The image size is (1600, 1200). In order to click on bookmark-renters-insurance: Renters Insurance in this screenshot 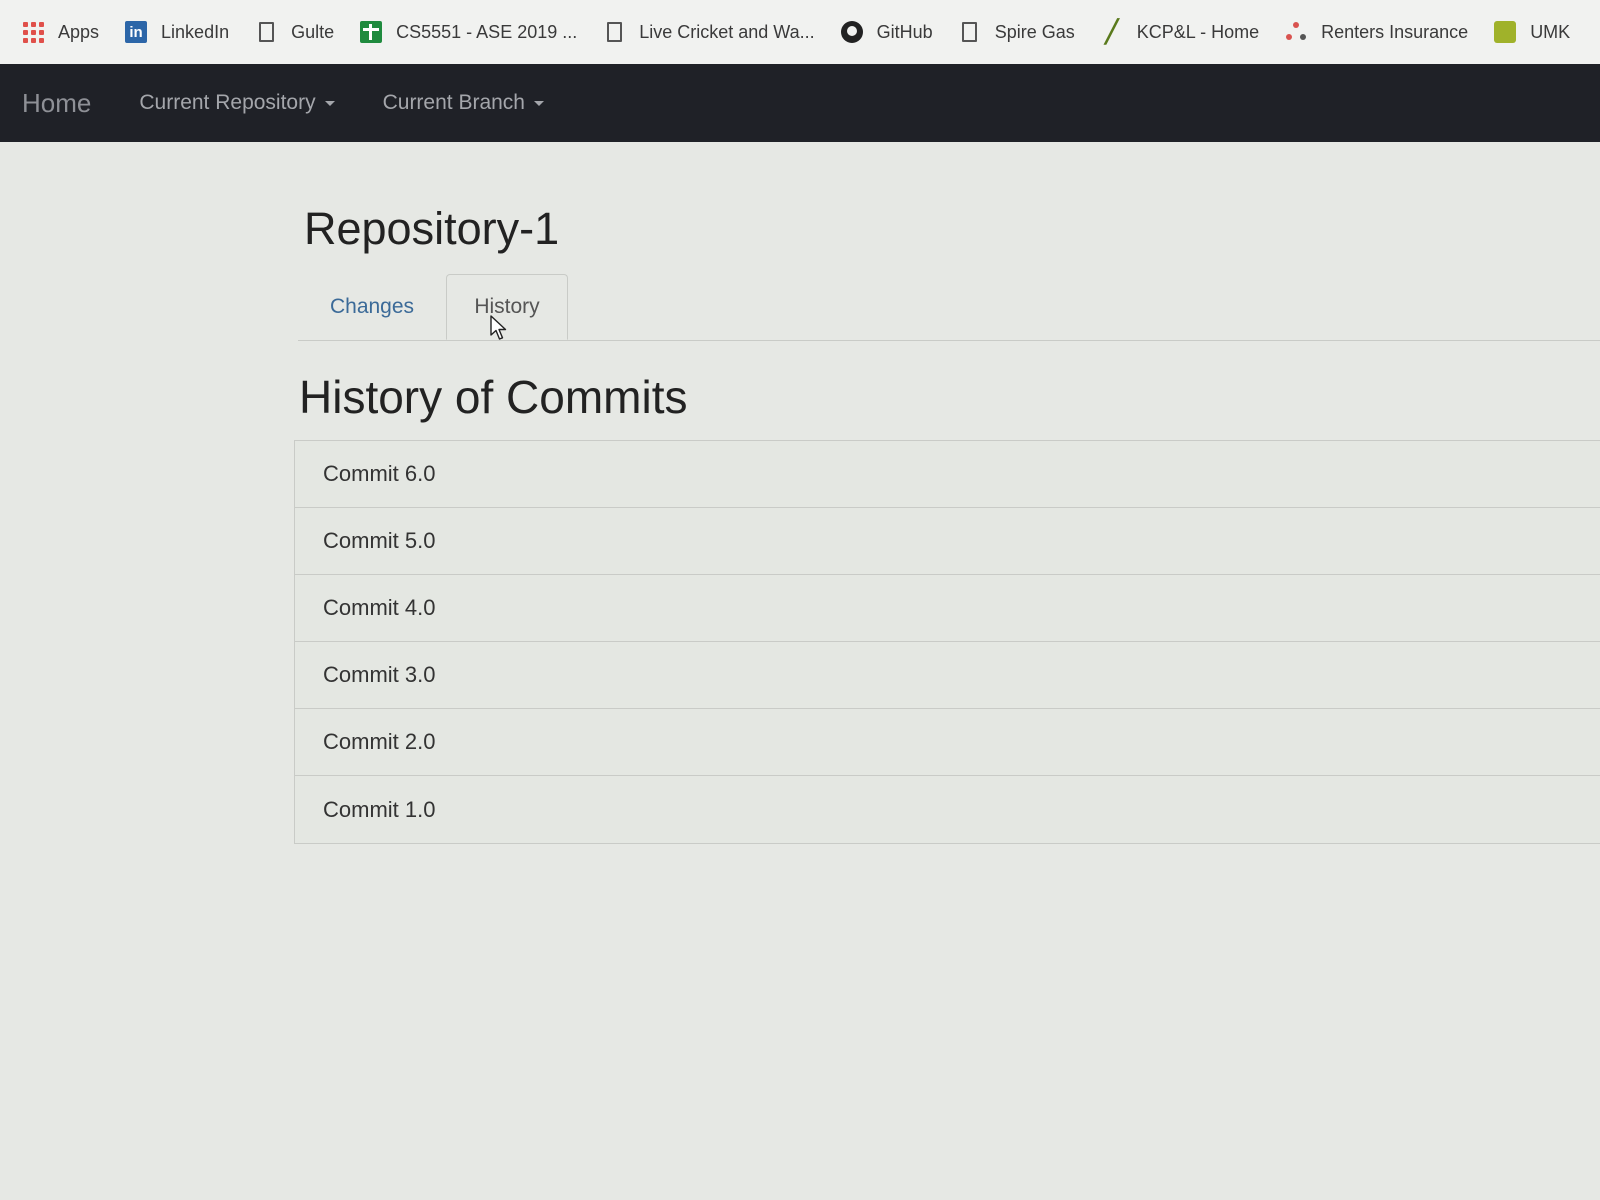, I will do `click(1376, 32)`.